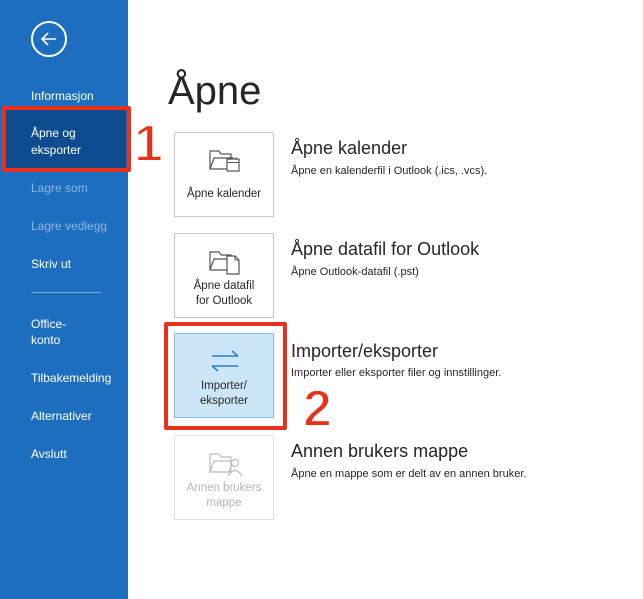  Describe the element at coordinates (215, 91) in the screenshot. I see `page-title: Åpne` at that location.